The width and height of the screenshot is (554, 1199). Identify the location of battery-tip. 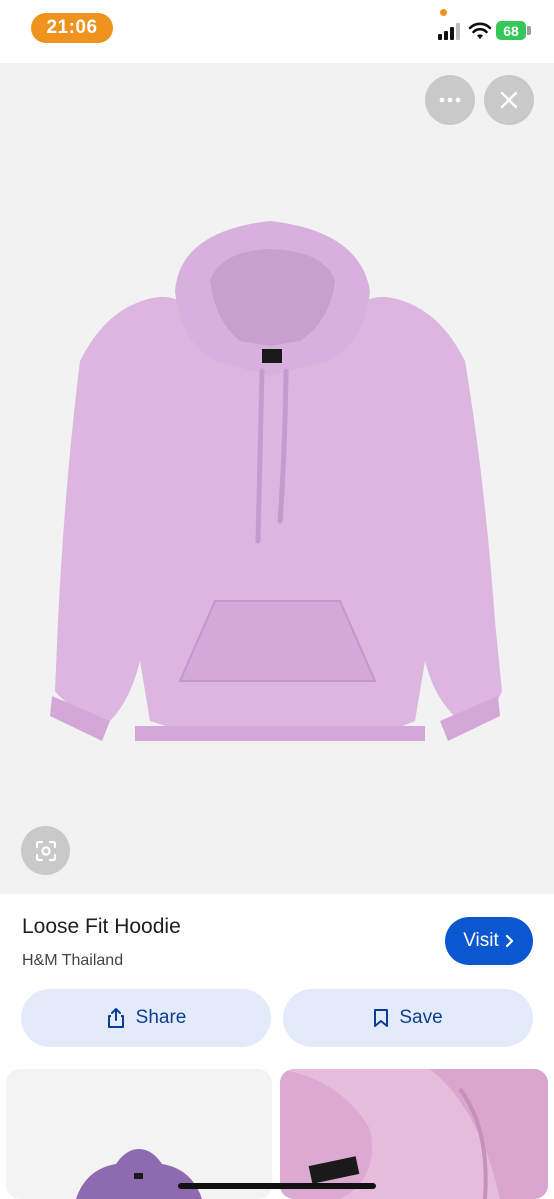
(529, 30).